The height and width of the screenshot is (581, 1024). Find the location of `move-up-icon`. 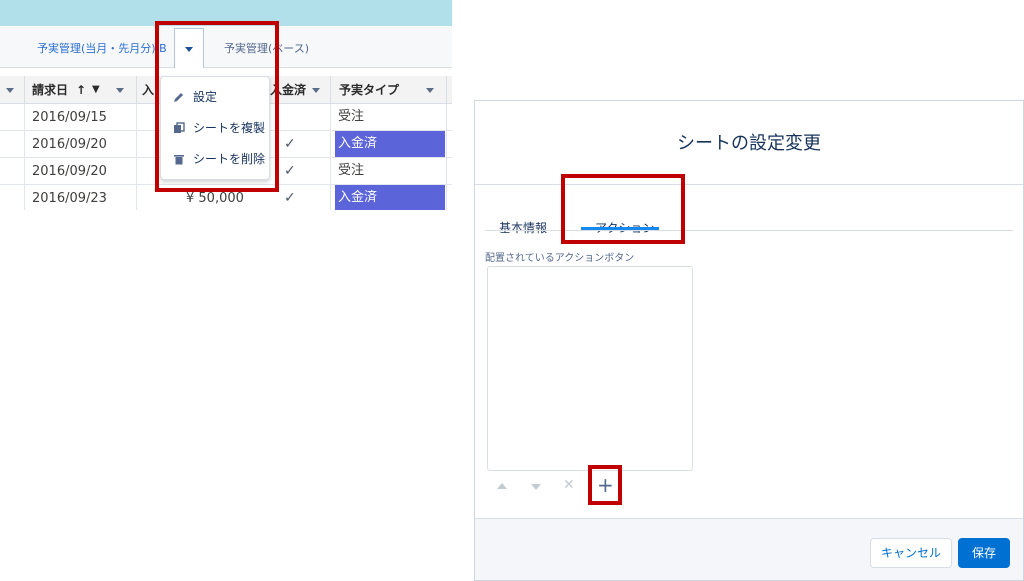

move-up-icon is located at coordinates (502, 486).